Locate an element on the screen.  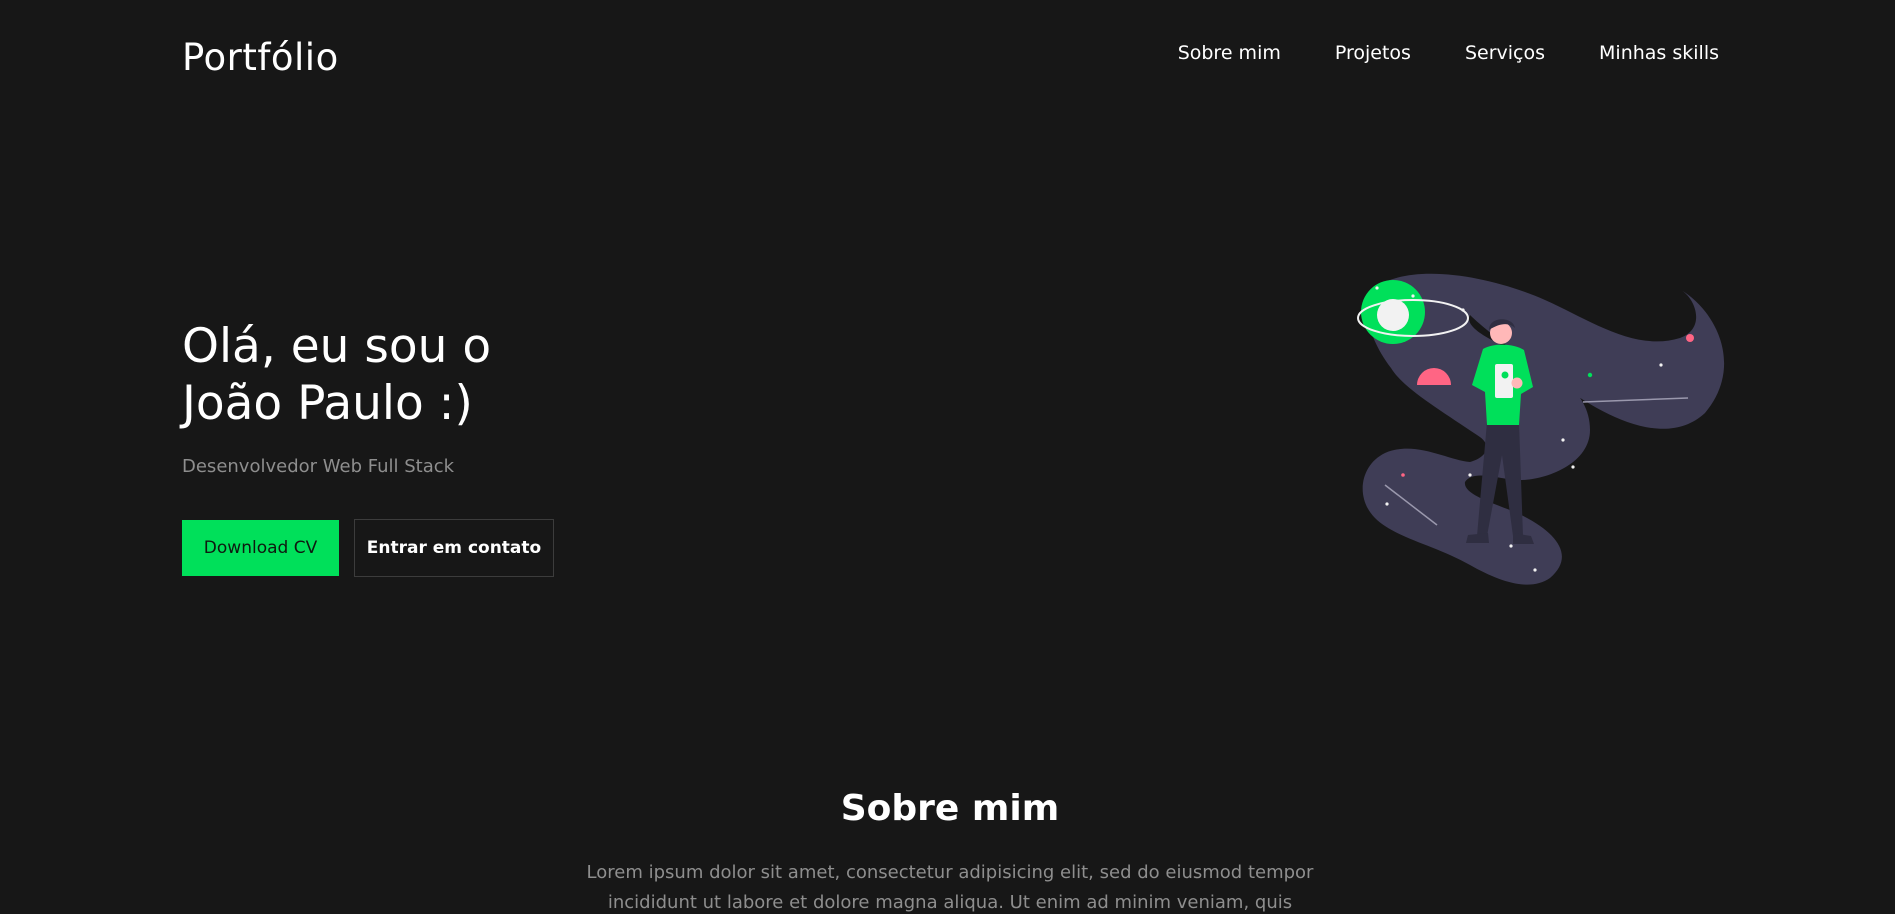
nav-link-projetos: Projetos is located at coordinates (1373, 53).